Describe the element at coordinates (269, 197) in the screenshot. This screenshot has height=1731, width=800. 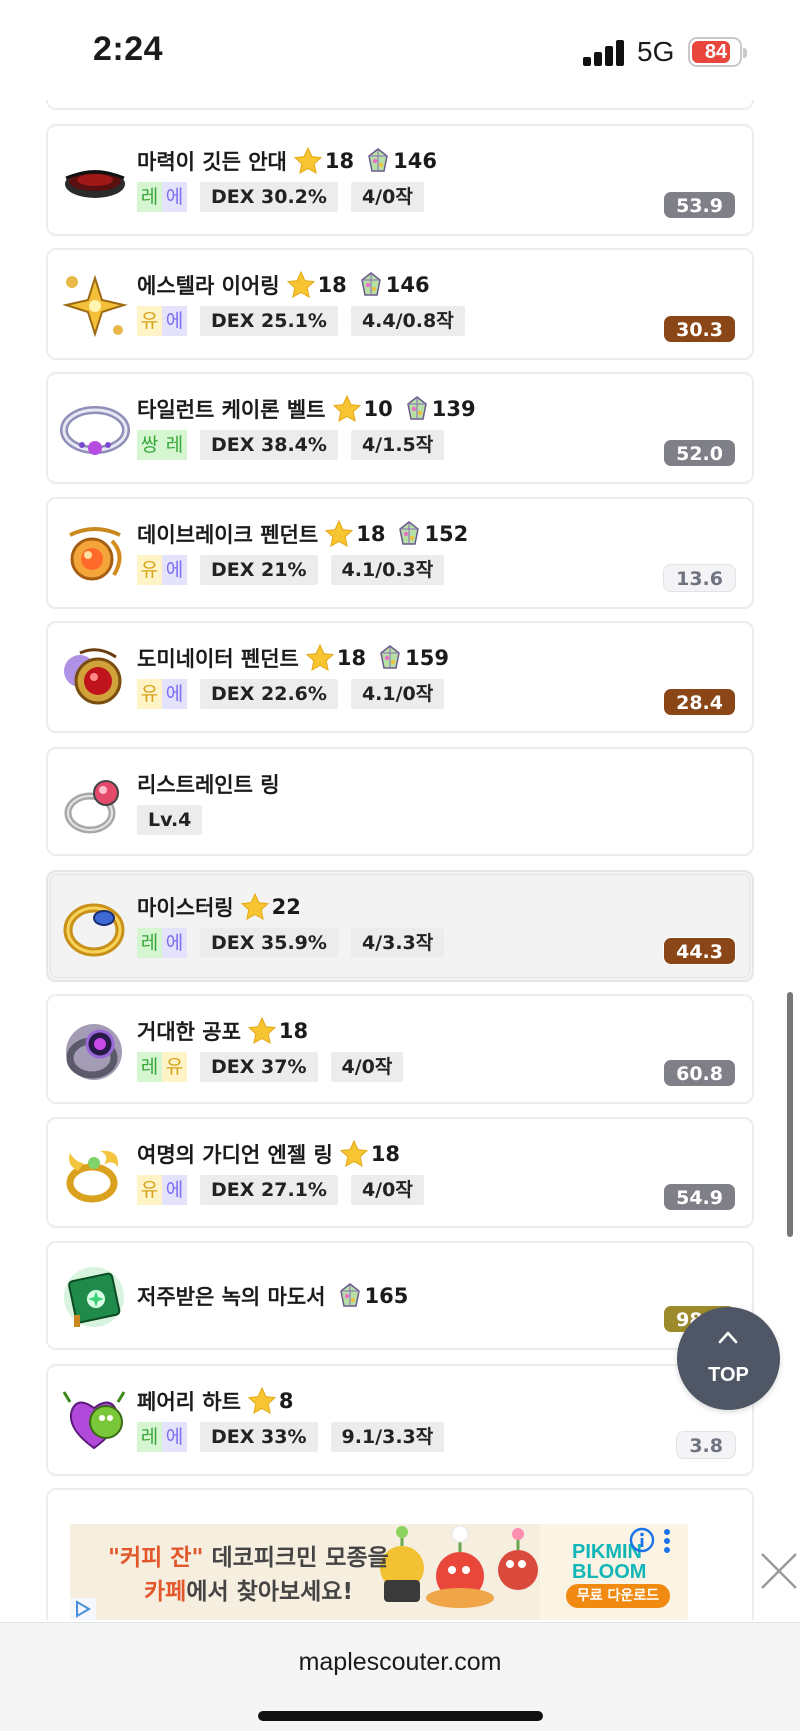
I see `stat-chip: DEX 30.2%` at that location.